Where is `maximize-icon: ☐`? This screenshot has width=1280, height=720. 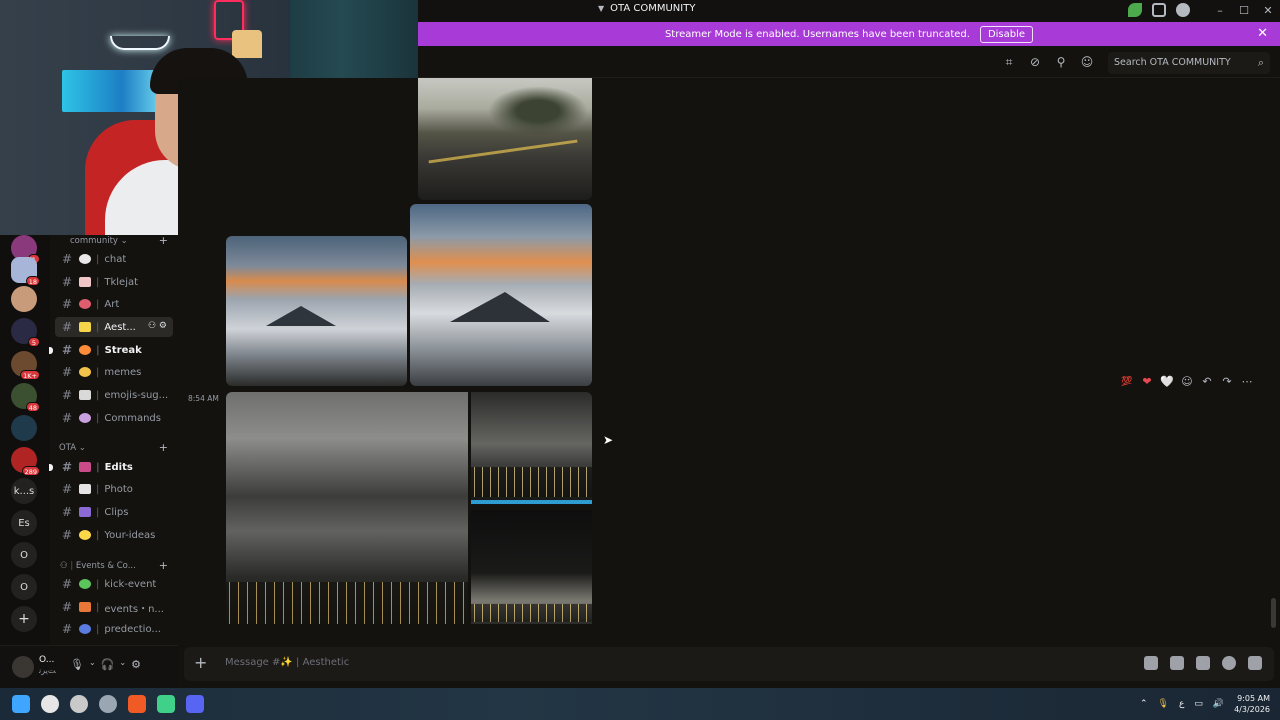 maximize-icon: ☐ is located at coordinates (1244, 10).